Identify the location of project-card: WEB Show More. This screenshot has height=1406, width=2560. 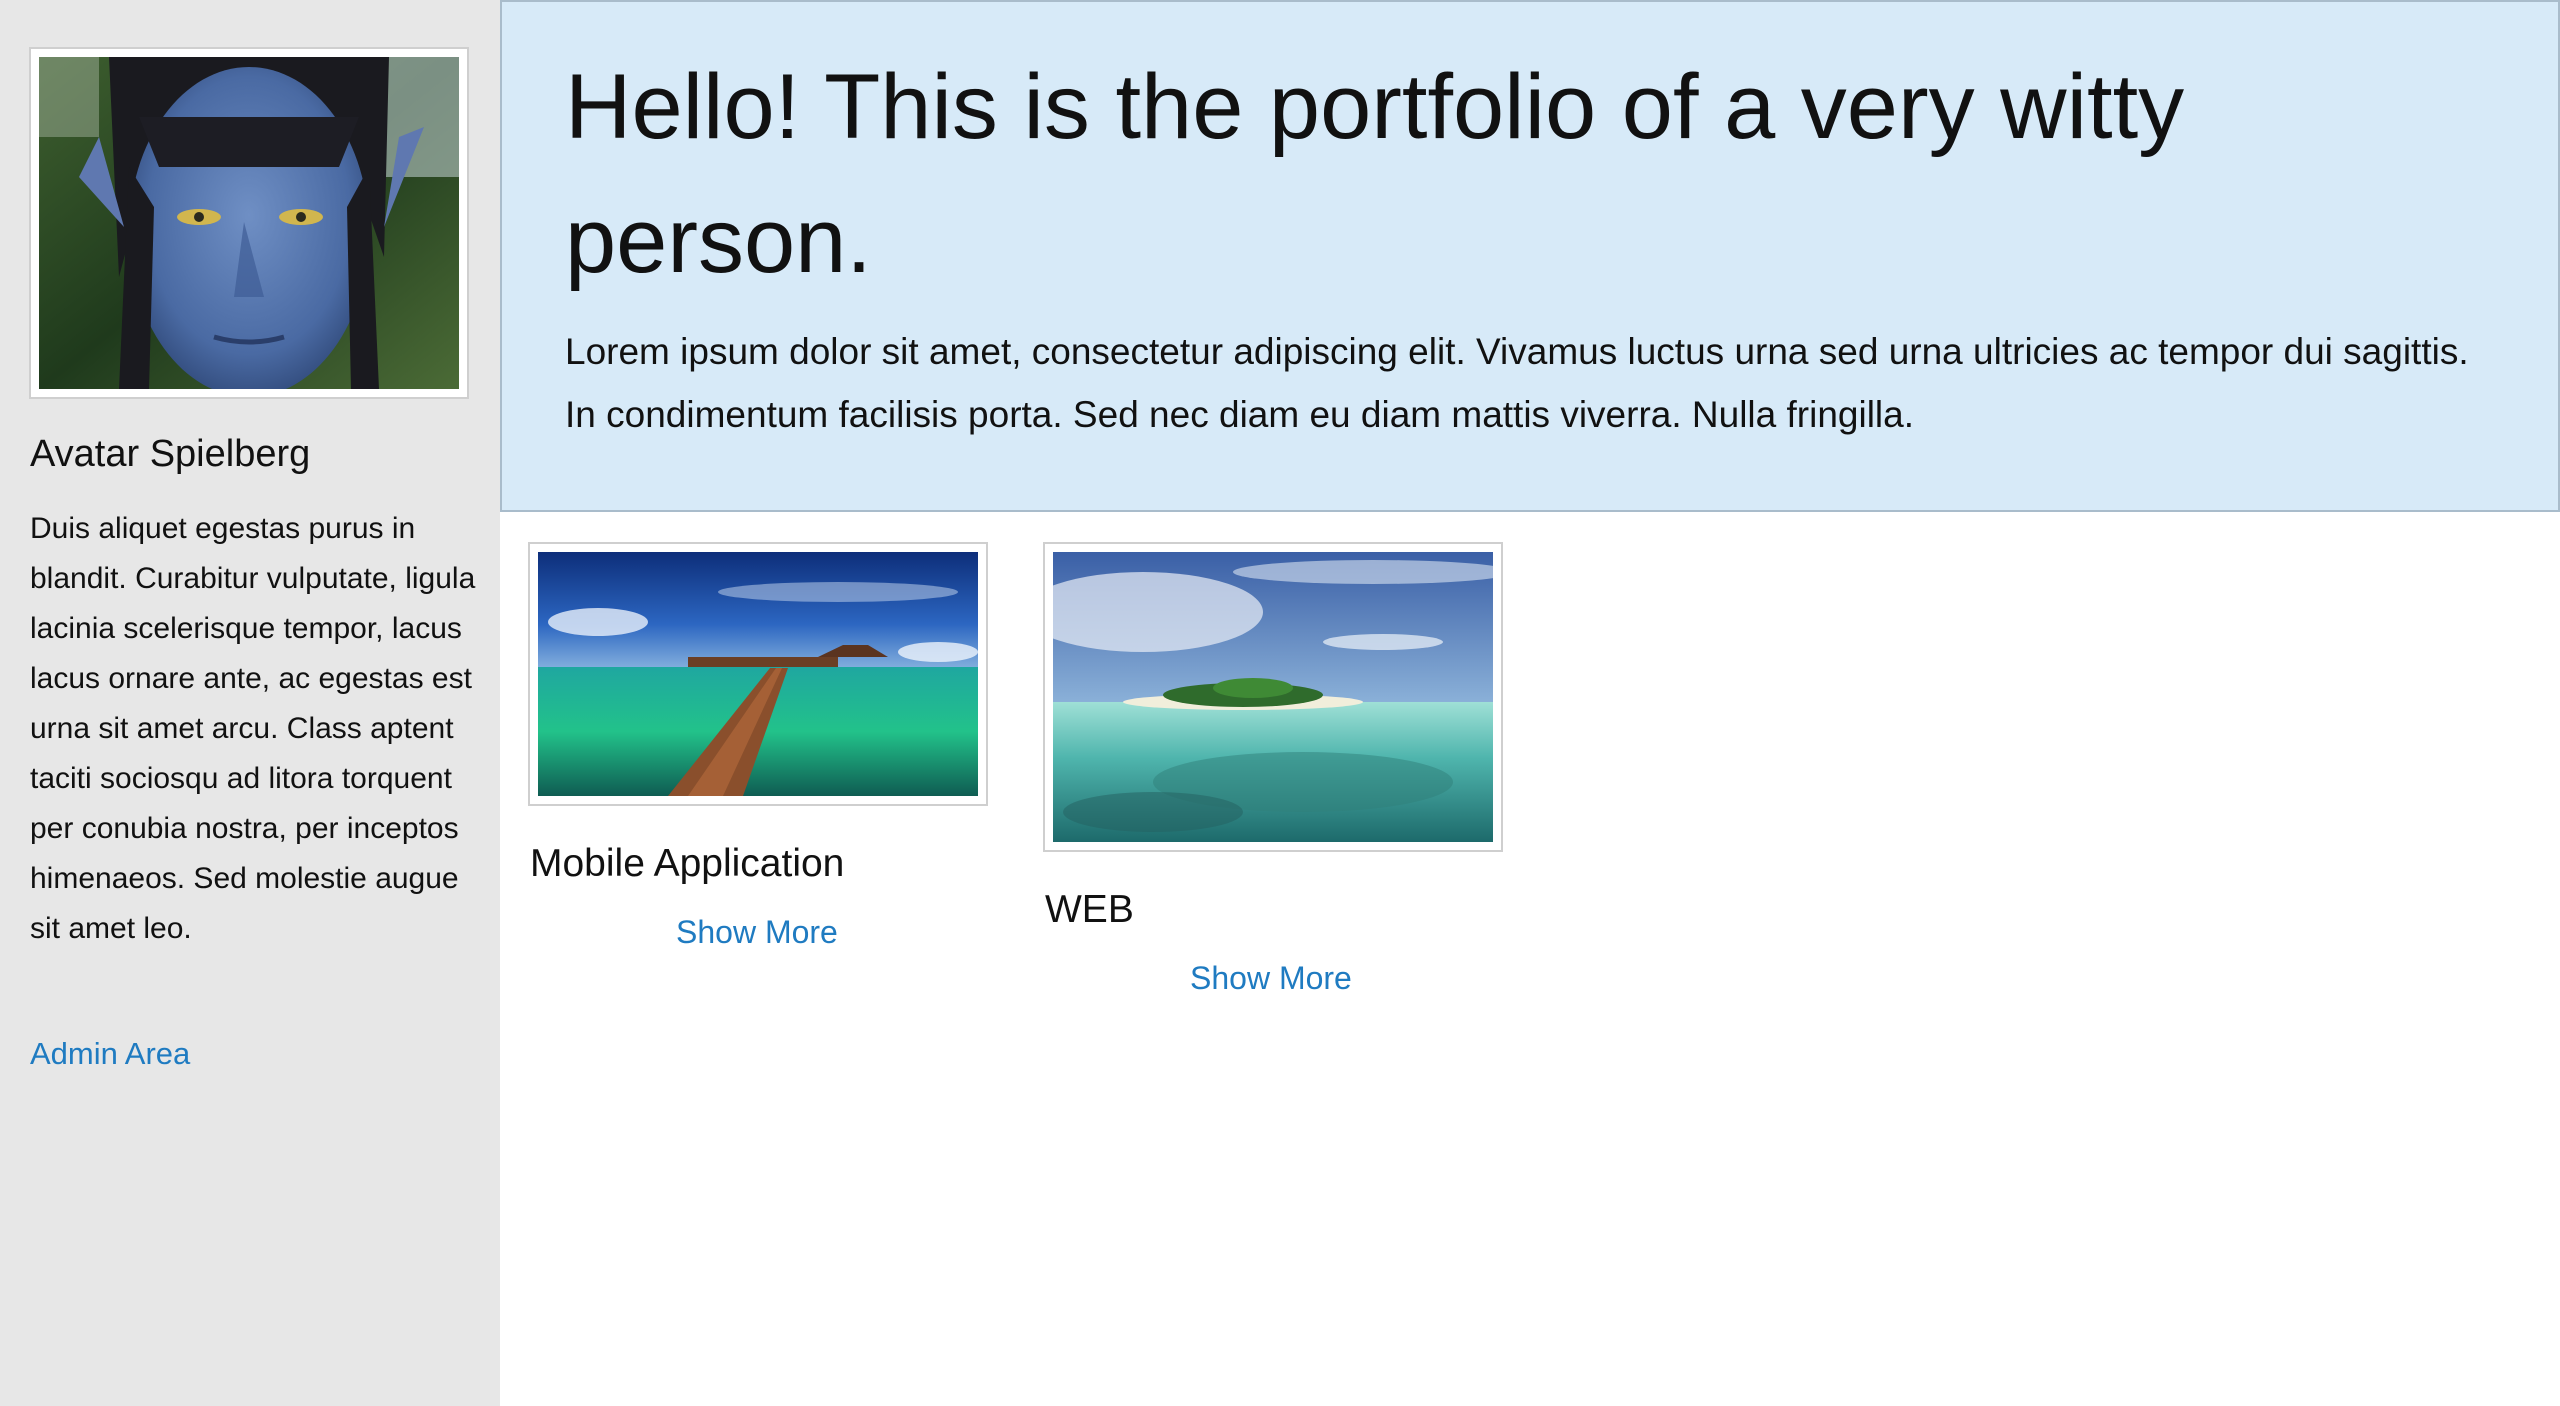
(1273, 769).